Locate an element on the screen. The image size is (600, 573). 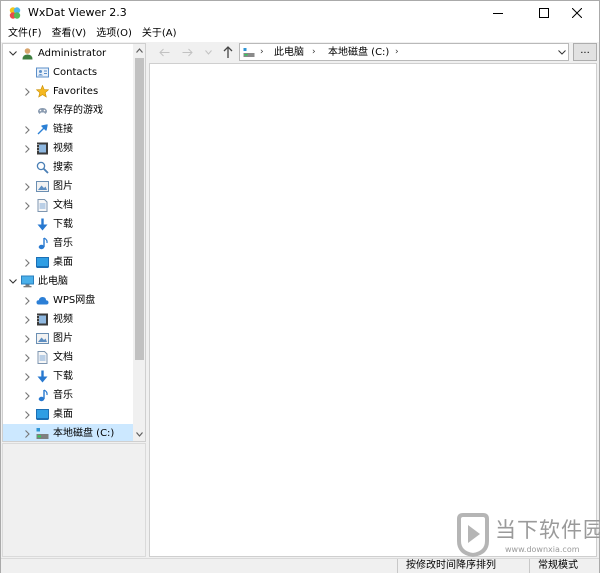
title-bar: WxDat Viewer 2.3 is located at coordinates (300, 13).